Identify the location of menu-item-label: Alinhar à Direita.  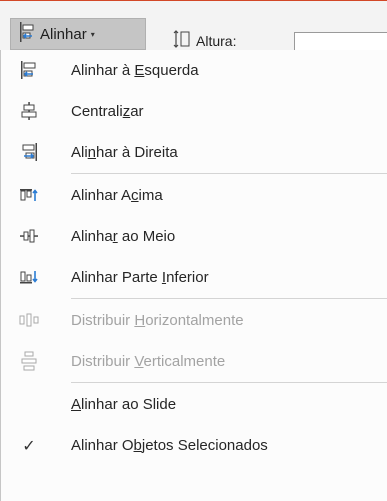
(124, 152).